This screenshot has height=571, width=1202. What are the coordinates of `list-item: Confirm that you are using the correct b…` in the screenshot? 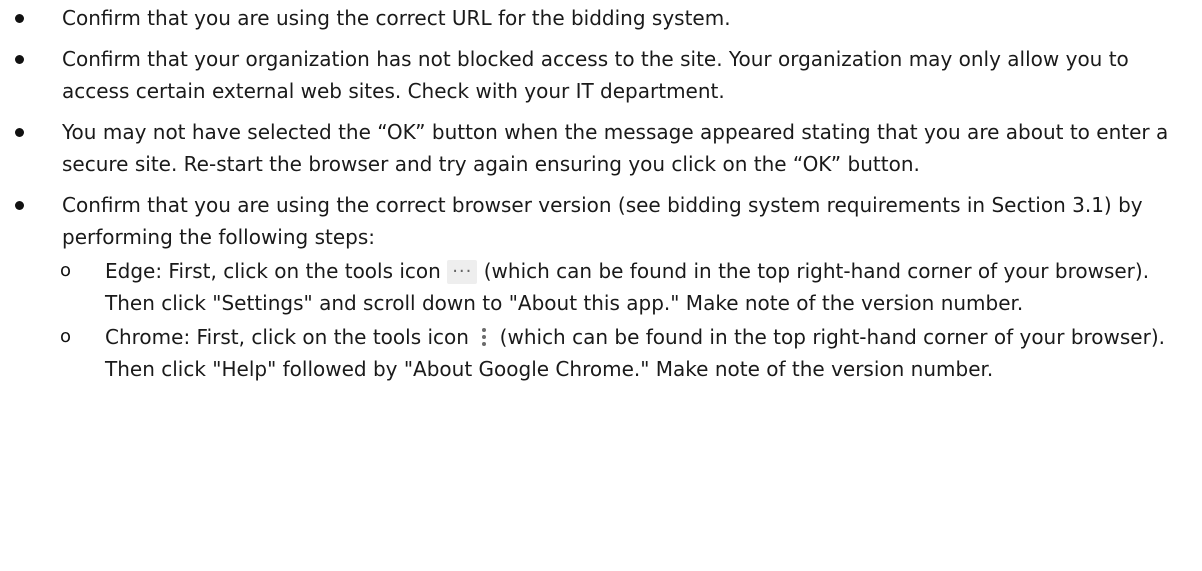 It's located at (601, 221).